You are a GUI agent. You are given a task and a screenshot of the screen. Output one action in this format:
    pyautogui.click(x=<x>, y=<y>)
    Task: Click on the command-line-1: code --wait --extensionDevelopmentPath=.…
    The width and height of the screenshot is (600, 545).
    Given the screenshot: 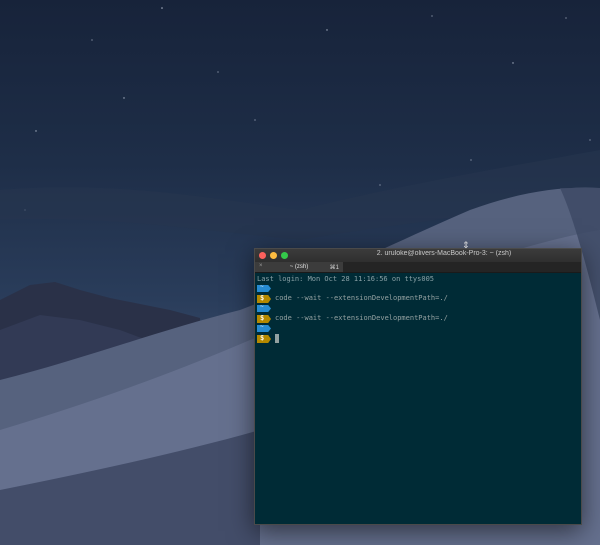 What is the action you would take?
    pyautogui.click(x=361, y=298)
    